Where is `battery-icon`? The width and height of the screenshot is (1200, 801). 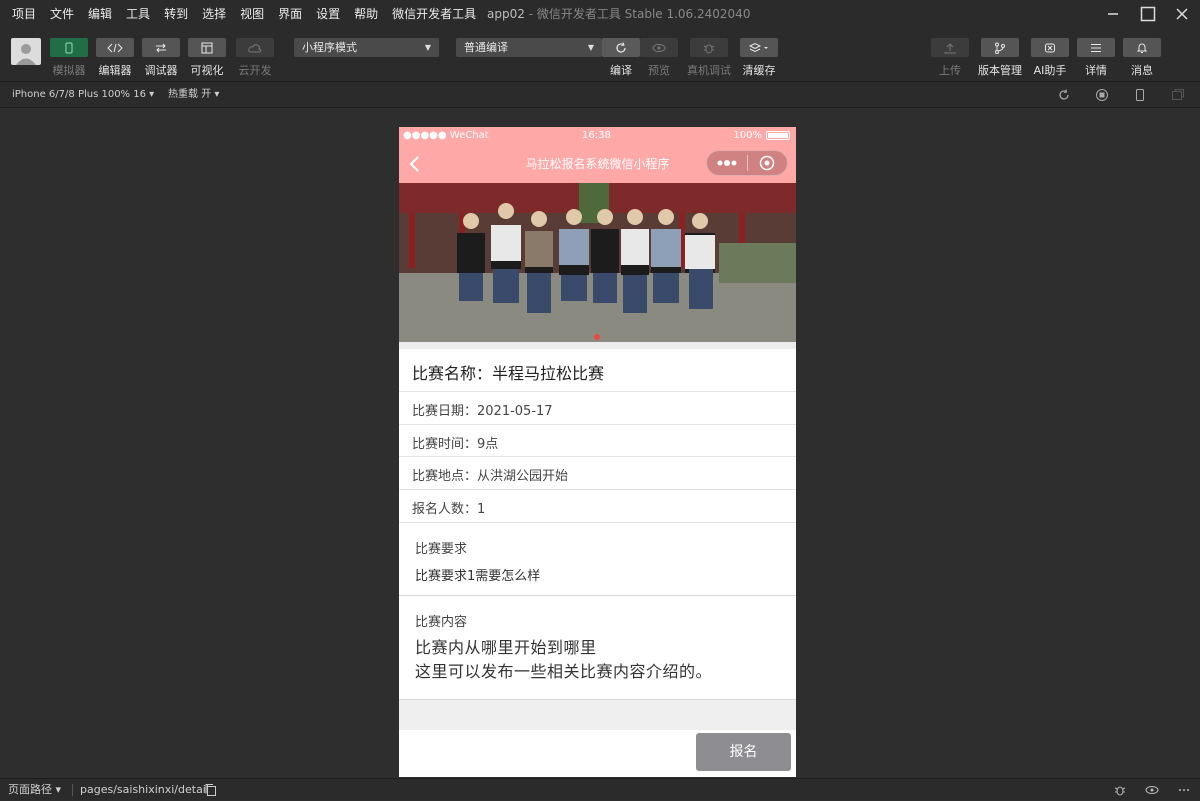 battery-icon is located at coordinates (778, 135).